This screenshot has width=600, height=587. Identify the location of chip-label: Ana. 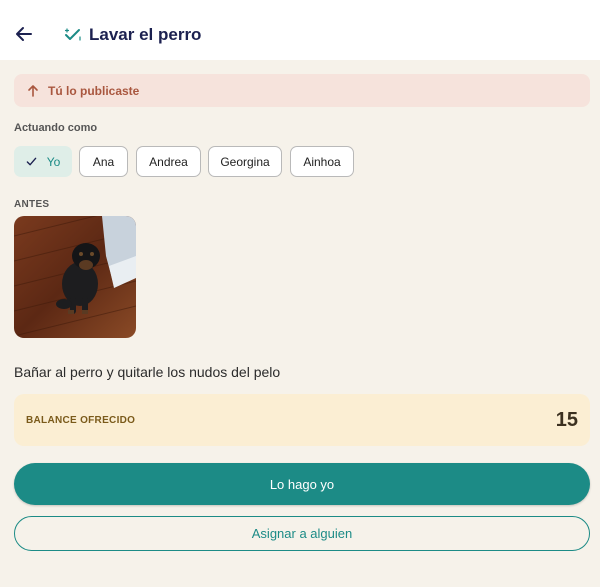
(103, 161).